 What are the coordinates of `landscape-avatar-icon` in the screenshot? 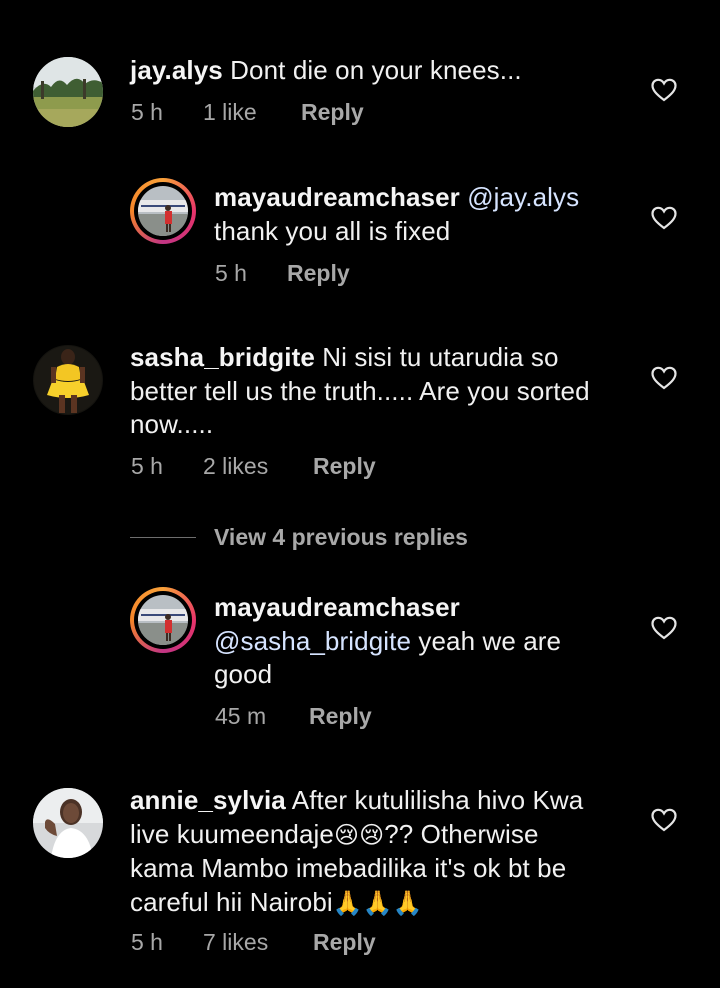 It's located at (68, 92).